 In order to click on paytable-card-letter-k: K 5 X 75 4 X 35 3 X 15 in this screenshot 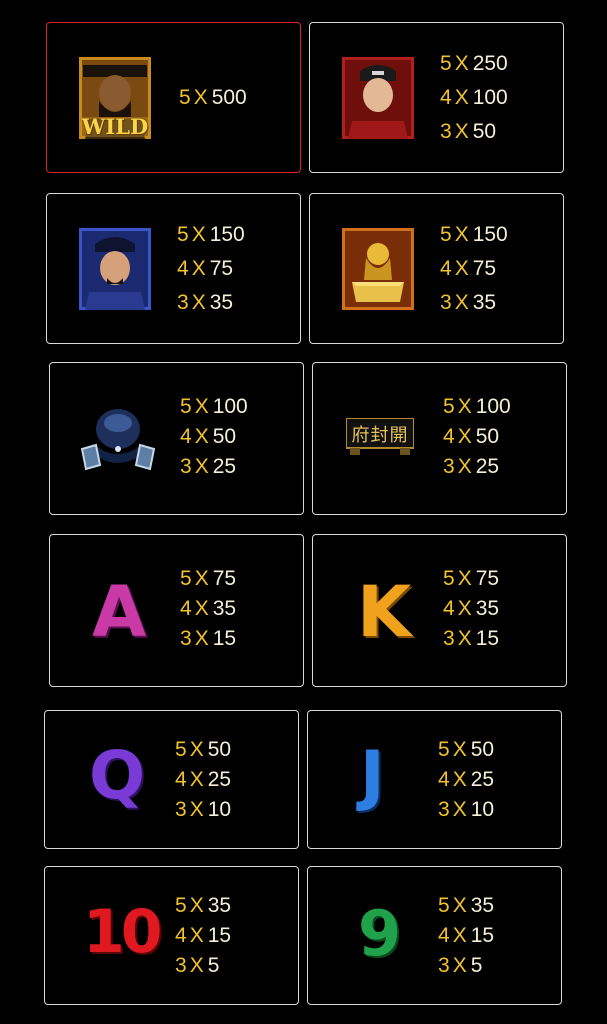, I will do `click(439, 610)`.